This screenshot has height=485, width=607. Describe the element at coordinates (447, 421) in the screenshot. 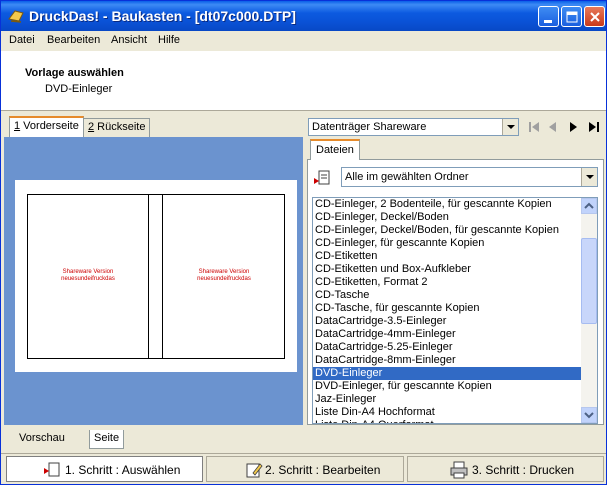

I see `list-item: Liste Din-A4 Querformat` at that location.